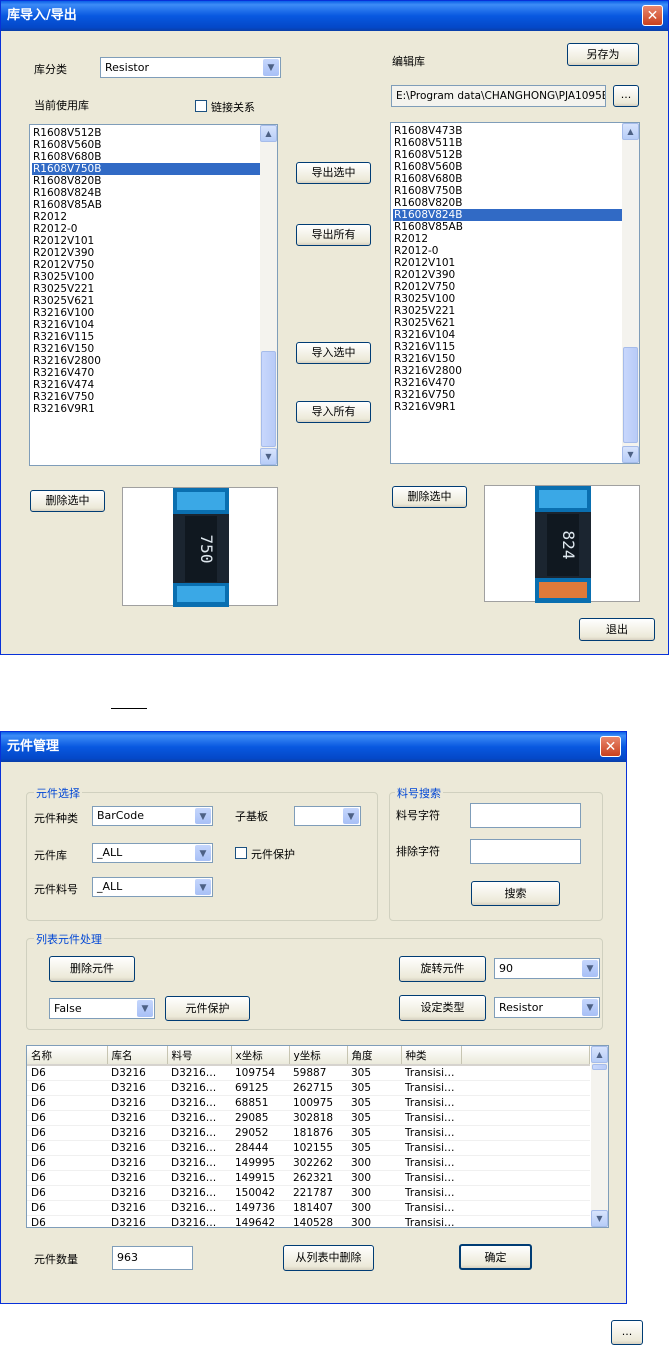 This screenshot has height=1356, width=669. Describe the element at coordinates (603, 54) in the screenshot. I see `save-as-button: 另存为` at that location.